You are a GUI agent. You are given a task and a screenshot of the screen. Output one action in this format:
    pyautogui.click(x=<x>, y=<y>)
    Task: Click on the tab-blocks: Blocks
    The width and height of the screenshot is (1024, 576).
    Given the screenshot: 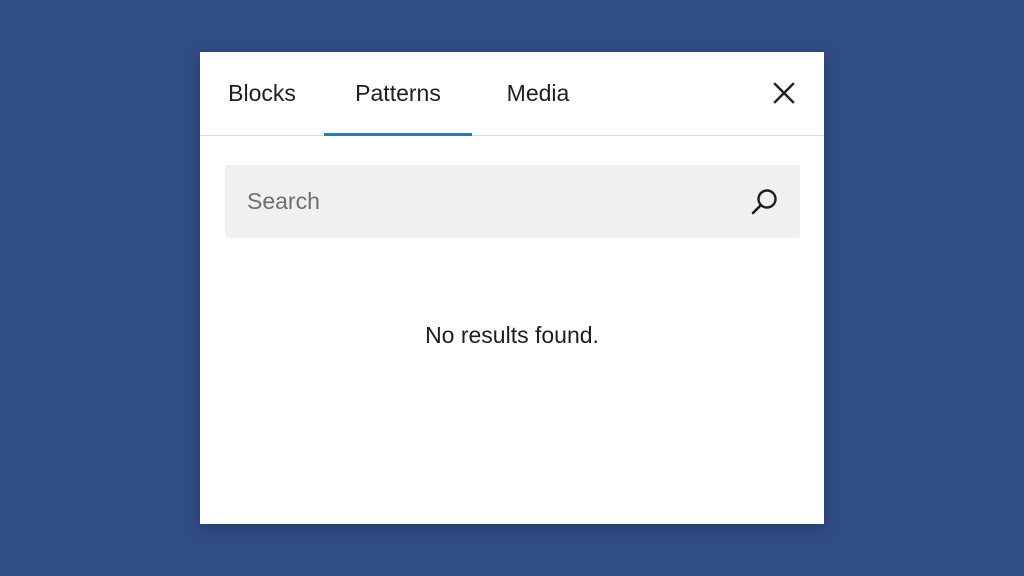 What is the action you would take?
    pyautogui.click(x=262, y=93)
    